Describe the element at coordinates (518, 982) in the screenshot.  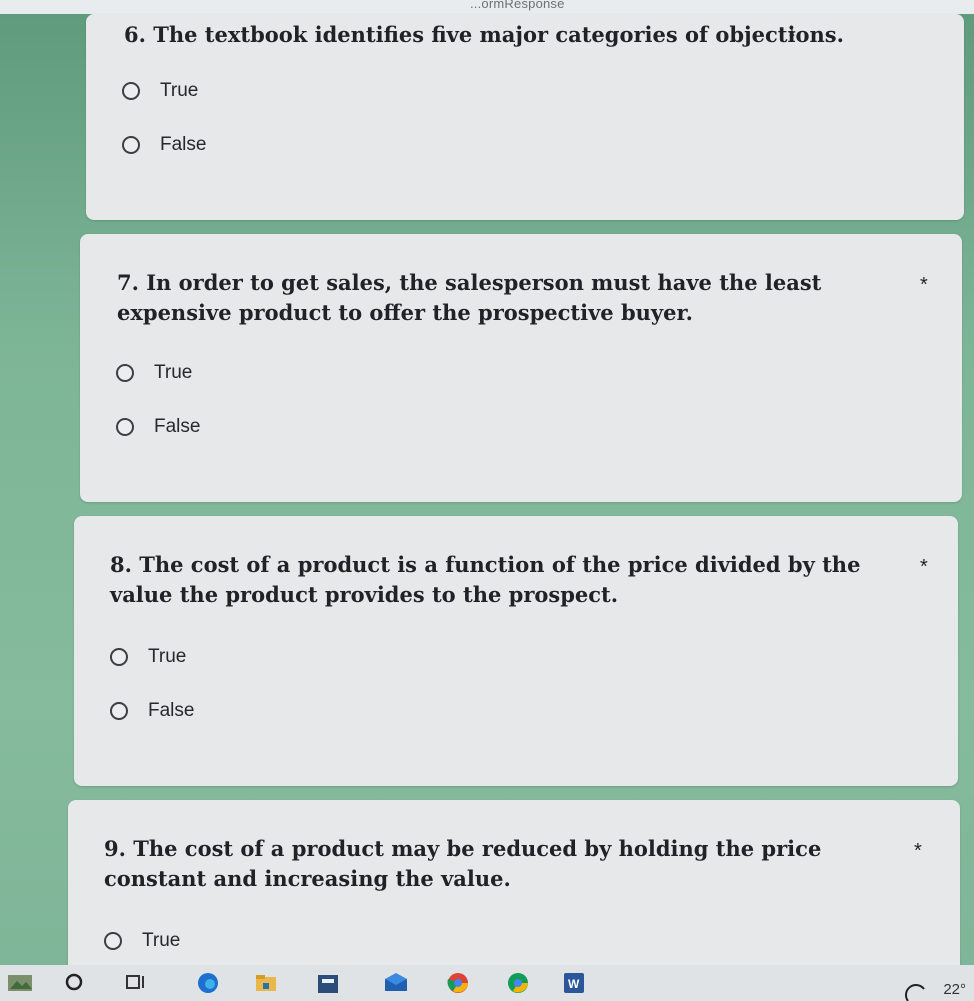
I see `chrome-profile-icon` at that location.